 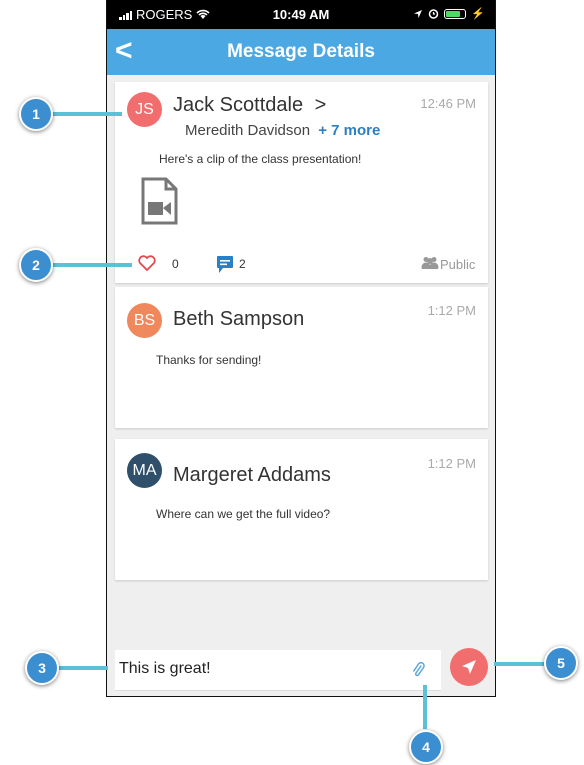 I want to click on recipient-name: Meredith Davidson, so click(x=248, y=130).